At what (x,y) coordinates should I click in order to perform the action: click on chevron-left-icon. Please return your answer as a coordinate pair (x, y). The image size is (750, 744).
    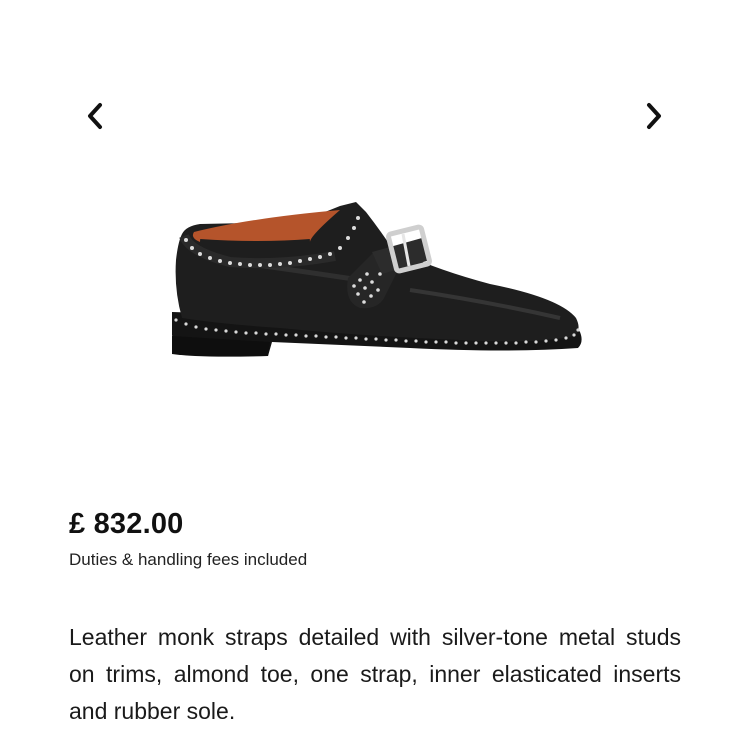
    Looking at the image, I should click on (95, 116).